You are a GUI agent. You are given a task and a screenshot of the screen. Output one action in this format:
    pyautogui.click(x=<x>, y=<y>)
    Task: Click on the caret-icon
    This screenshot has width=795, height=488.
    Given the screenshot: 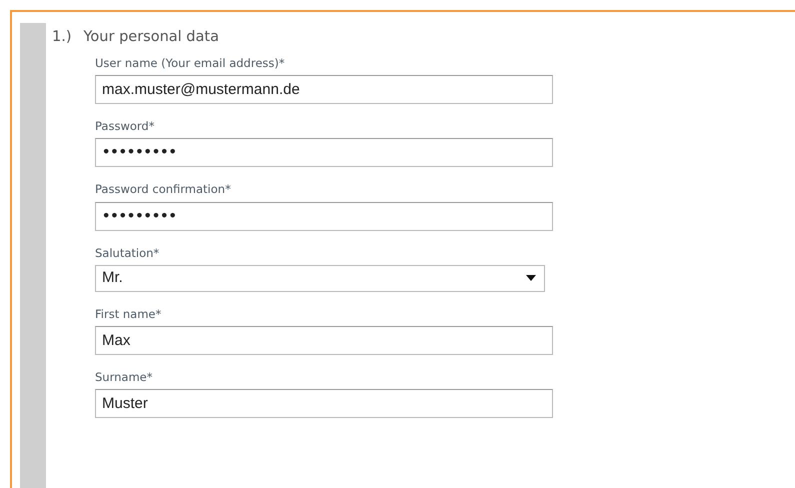 What is the action you would take?
    pyautogui.click(x=531, y=278)
    